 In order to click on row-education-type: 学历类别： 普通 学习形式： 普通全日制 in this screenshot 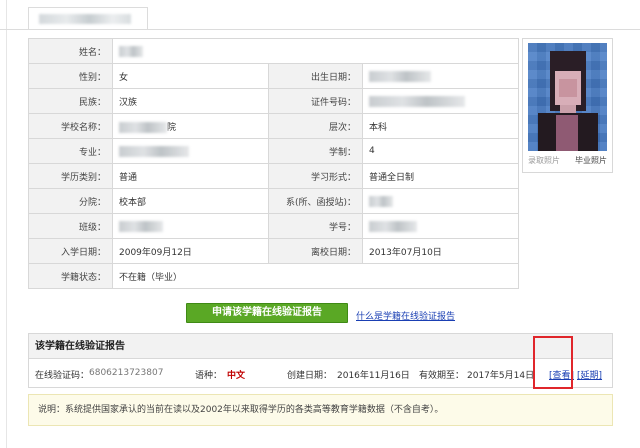, I will do `click(274, 176)`.